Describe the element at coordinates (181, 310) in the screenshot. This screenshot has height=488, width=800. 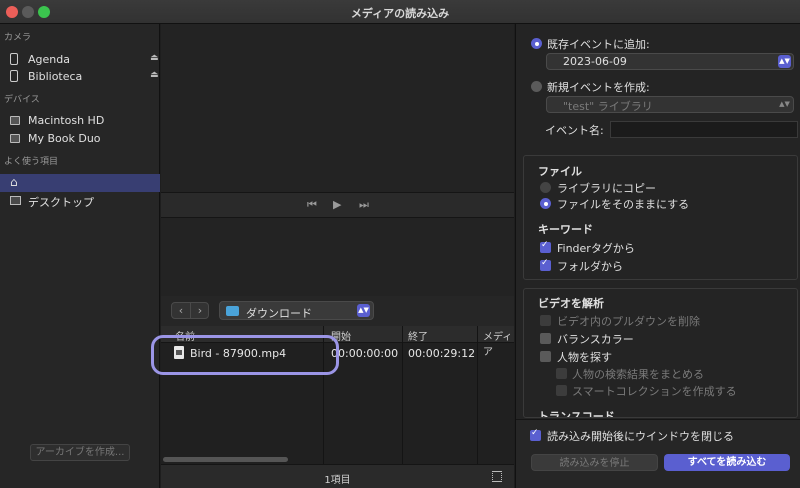
I see `back-icon: ‹` at that location.